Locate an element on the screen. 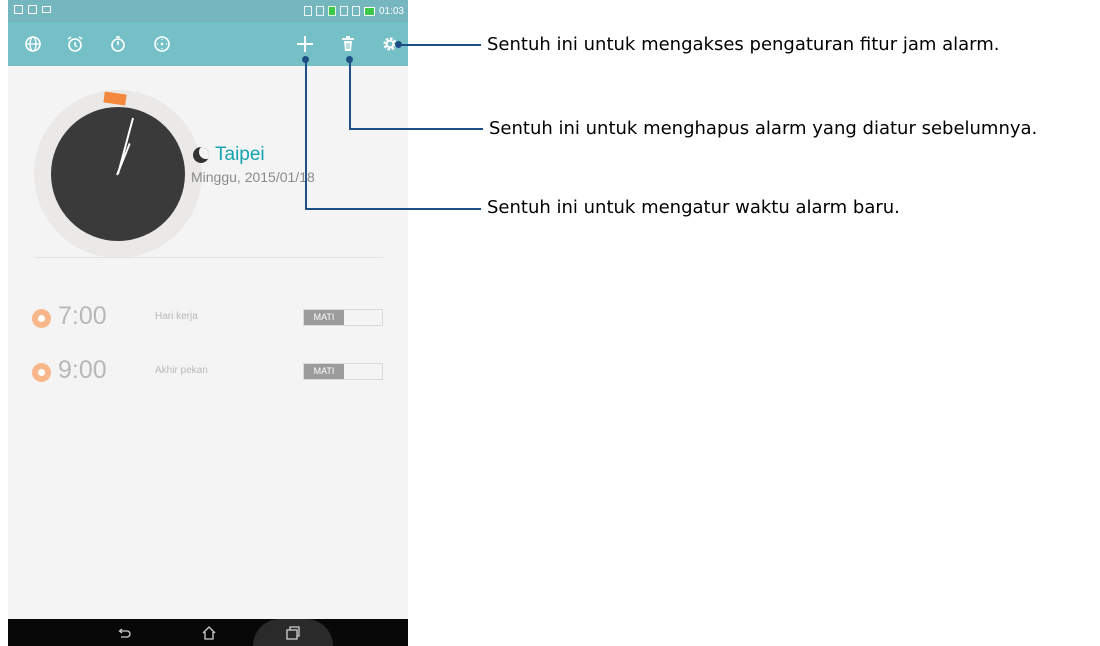  callout-dot-settings is located at coordinates (398, 44).